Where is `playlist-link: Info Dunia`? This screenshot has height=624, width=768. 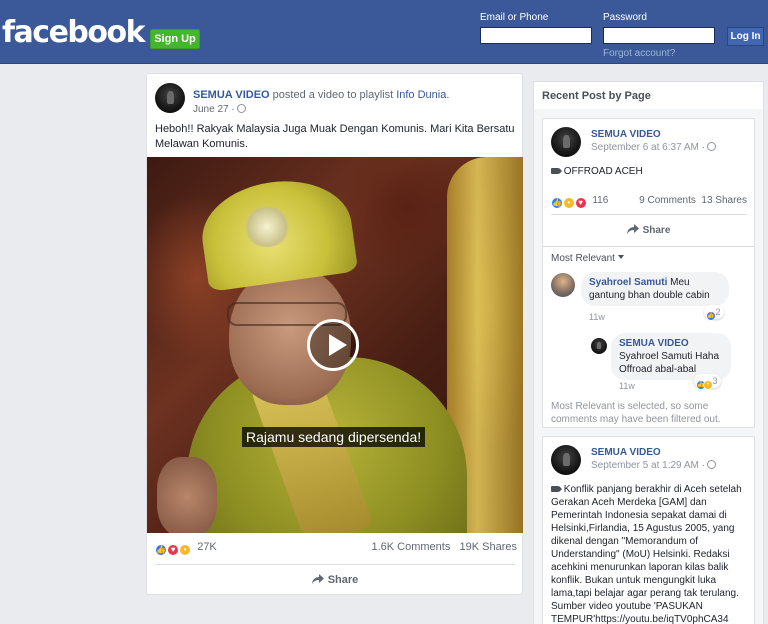
playlist-link: Info Dunia is located at coordinates (421, 95).